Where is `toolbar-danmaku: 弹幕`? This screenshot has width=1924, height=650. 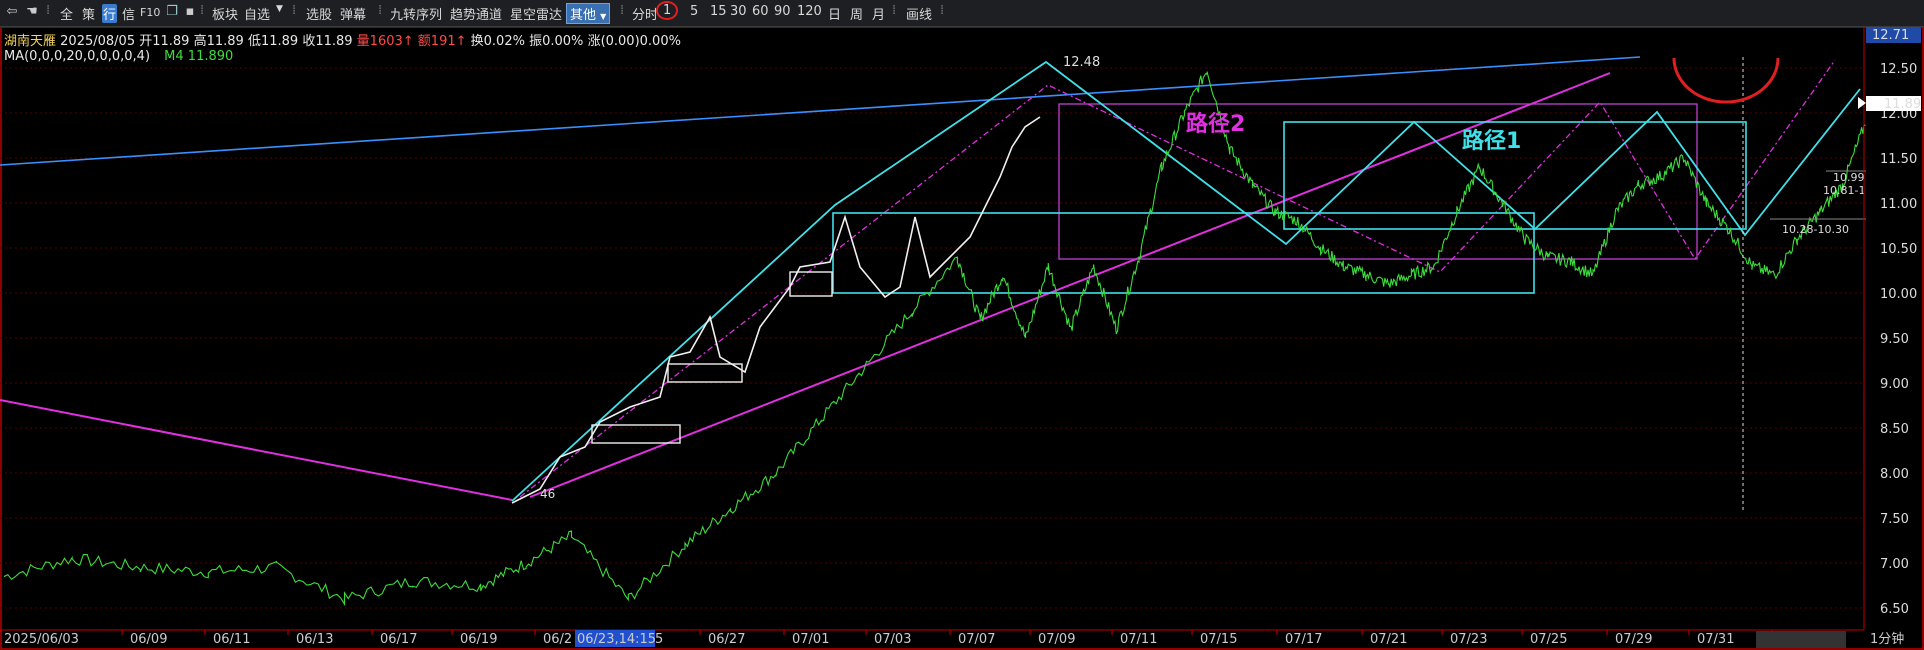
toolbar-danmaku: 弹幕 is located at coordinates (353, 13).